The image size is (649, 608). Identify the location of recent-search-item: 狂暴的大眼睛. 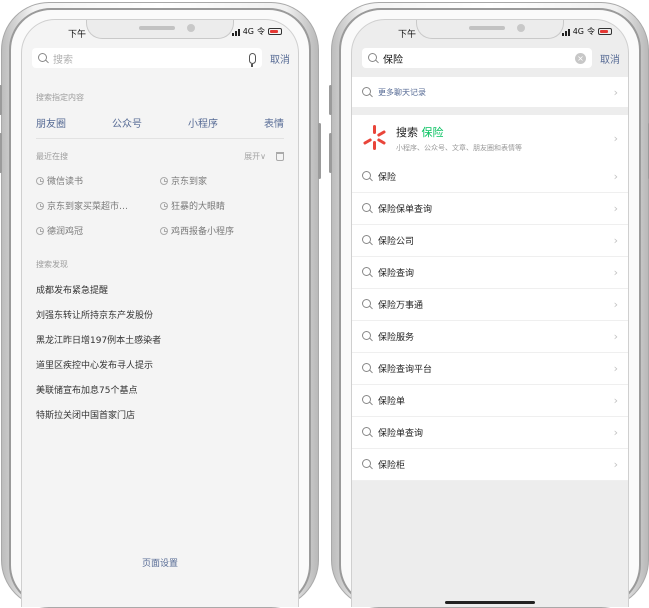
(222, 205).